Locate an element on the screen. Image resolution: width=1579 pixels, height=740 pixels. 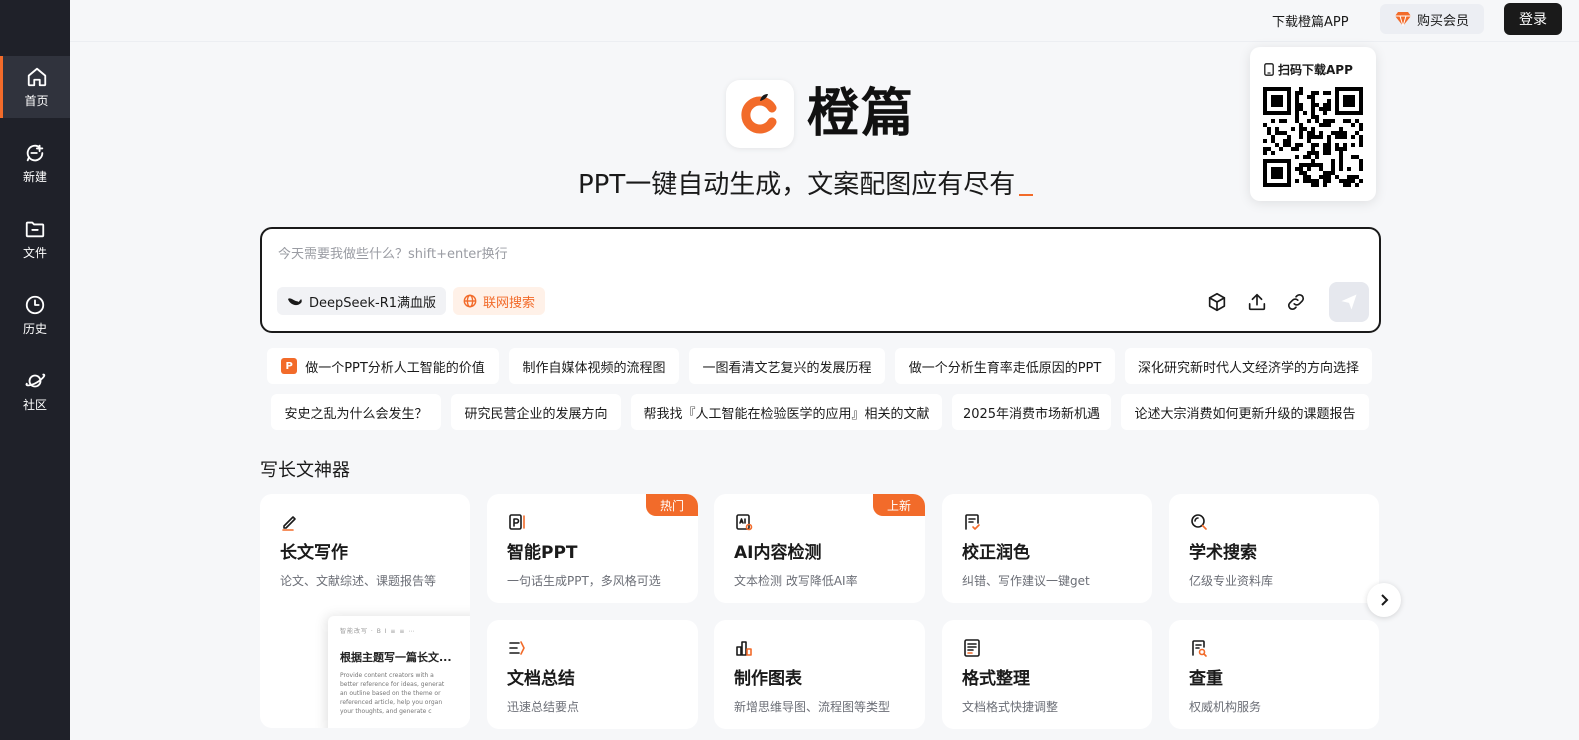
tool-card-proofread: 校正润色 纠错、写作建议一键get is located at coordinates (1047, 548).